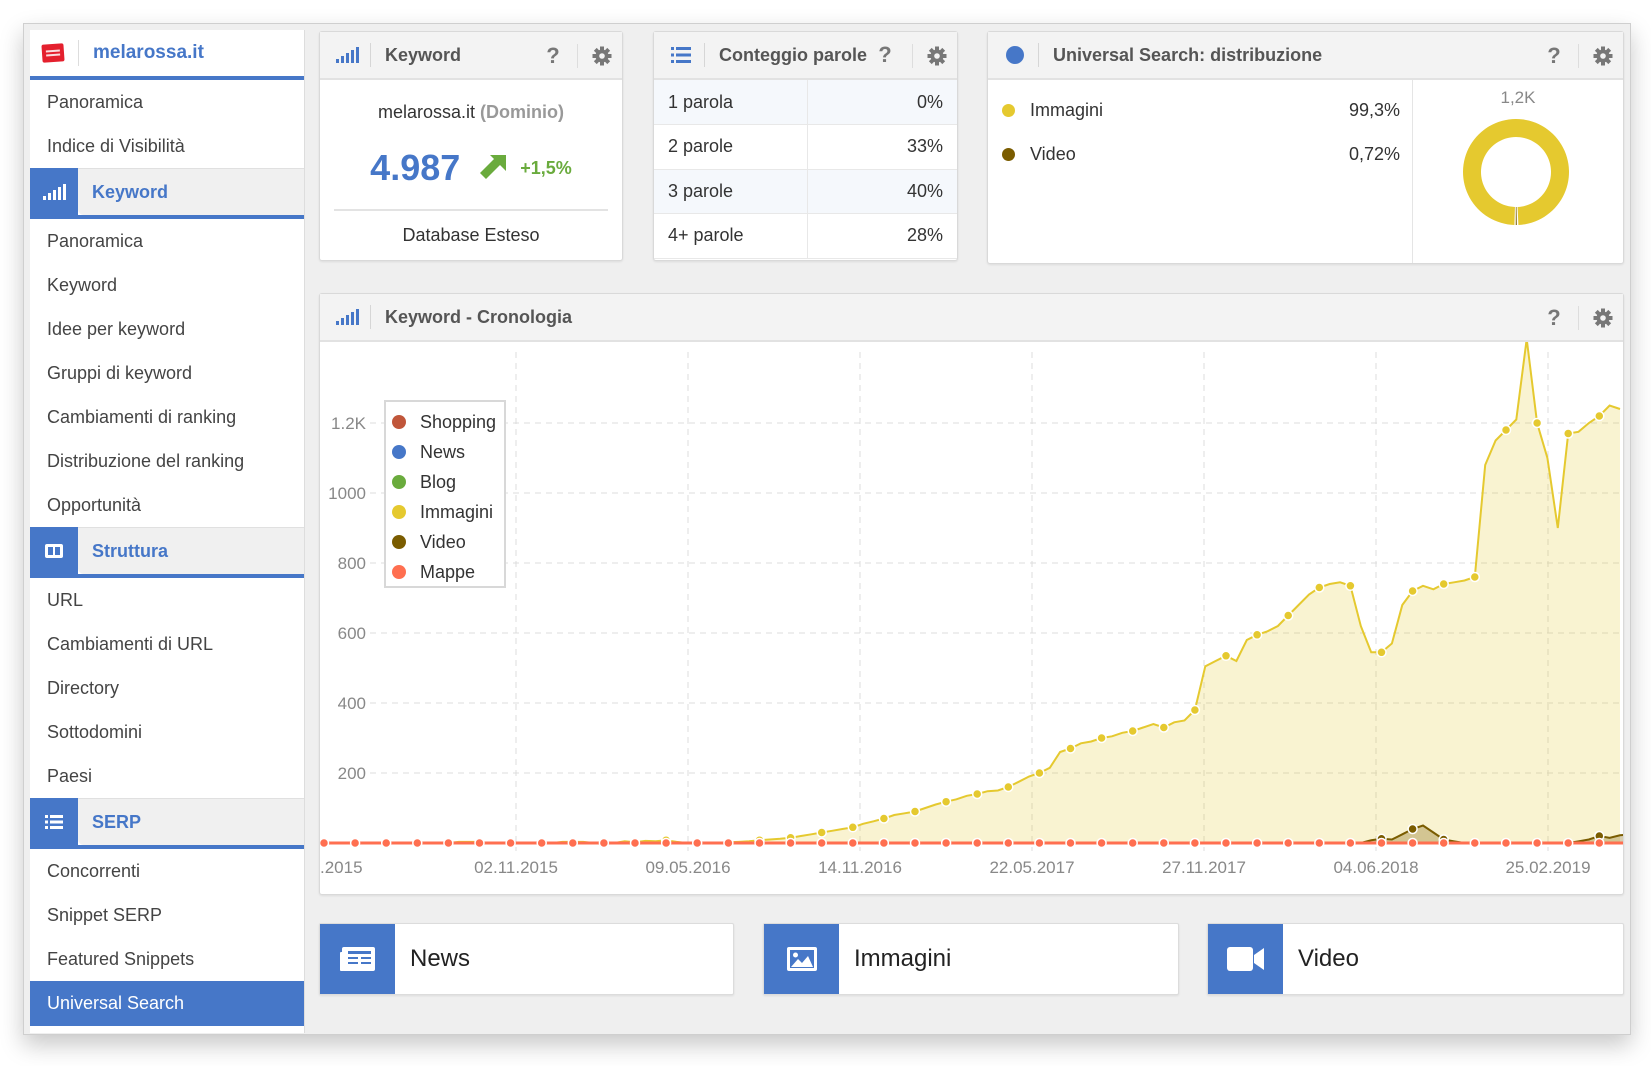  I want to click on sidebar-item-panoramica: Panoramica, so click(167, 102).